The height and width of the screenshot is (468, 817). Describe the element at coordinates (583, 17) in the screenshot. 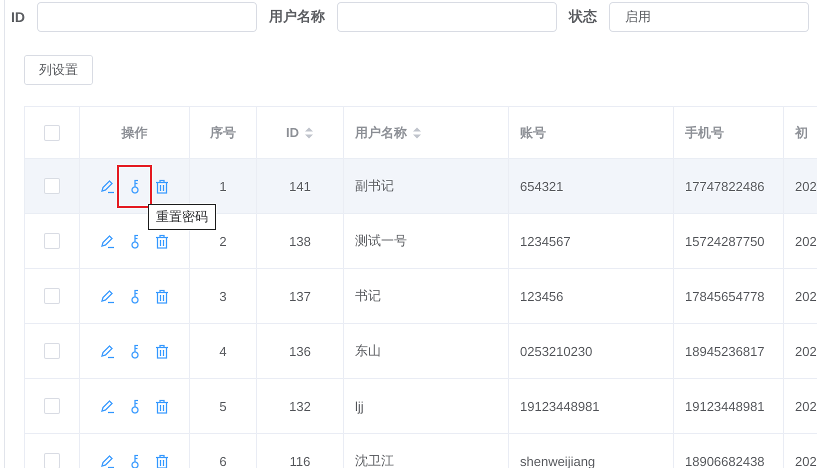

I see `filter-label: 状态` at that location.